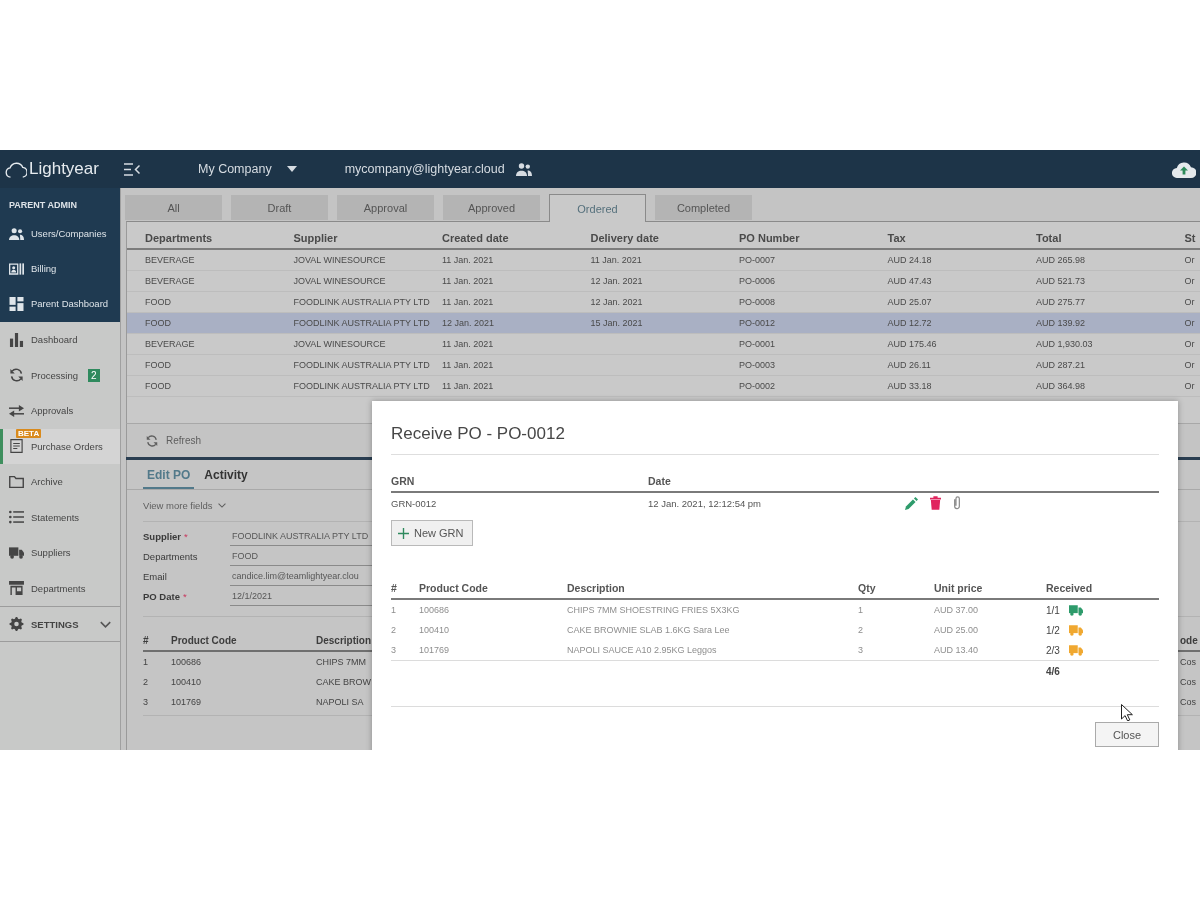  Describe the element at coordinates (956, 630) in the screenshot. I see `table-cell: AUD 25.00` at that location.